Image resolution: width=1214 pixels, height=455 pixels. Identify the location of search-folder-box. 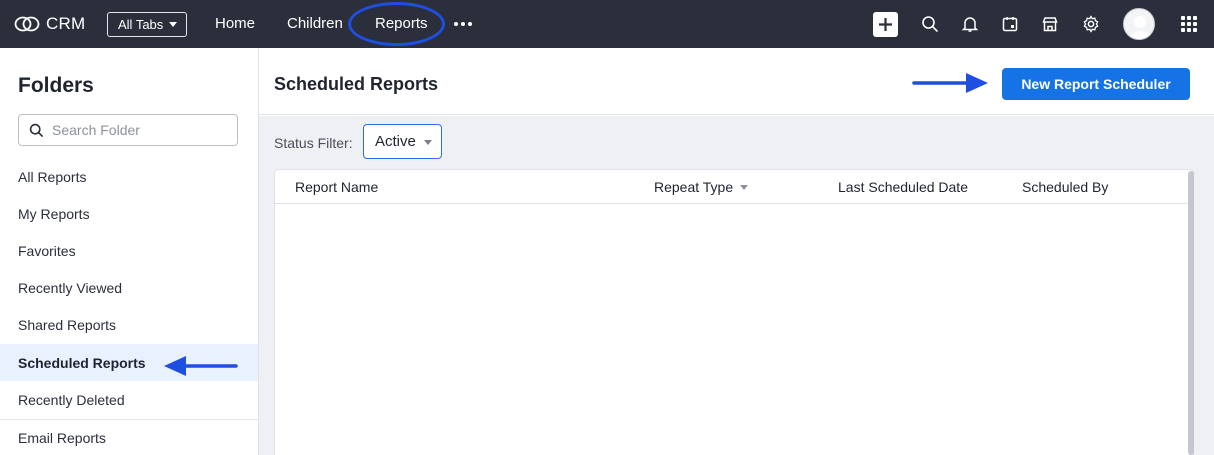
(128, 130).